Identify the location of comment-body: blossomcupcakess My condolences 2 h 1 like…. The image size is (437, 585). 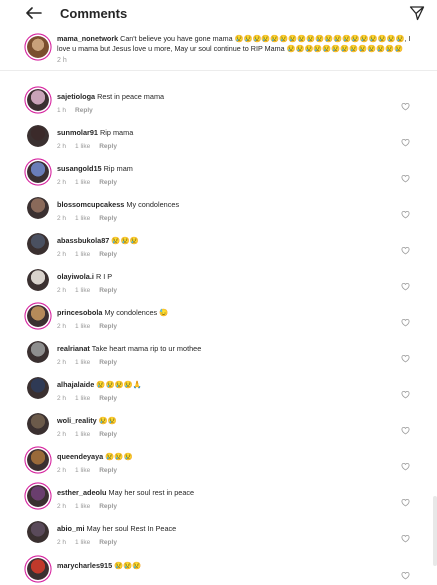
(118, 211).